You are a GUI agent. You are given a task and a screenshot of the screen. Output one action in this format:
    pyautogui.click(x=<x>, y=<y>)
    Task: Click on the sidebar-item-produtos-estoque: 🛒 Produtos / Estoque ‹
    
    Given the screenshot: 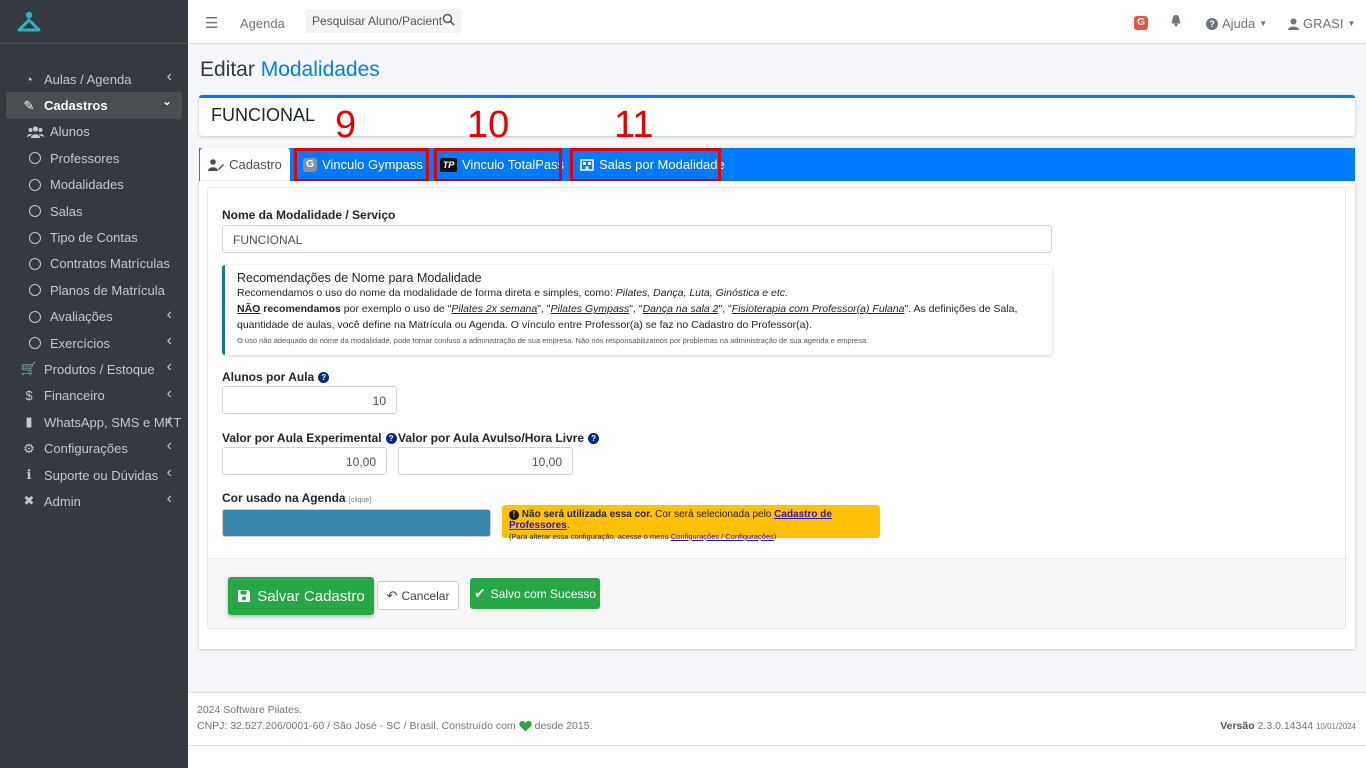 What is the action you would take?
    pyautogui.click(x=94, y=369)
    